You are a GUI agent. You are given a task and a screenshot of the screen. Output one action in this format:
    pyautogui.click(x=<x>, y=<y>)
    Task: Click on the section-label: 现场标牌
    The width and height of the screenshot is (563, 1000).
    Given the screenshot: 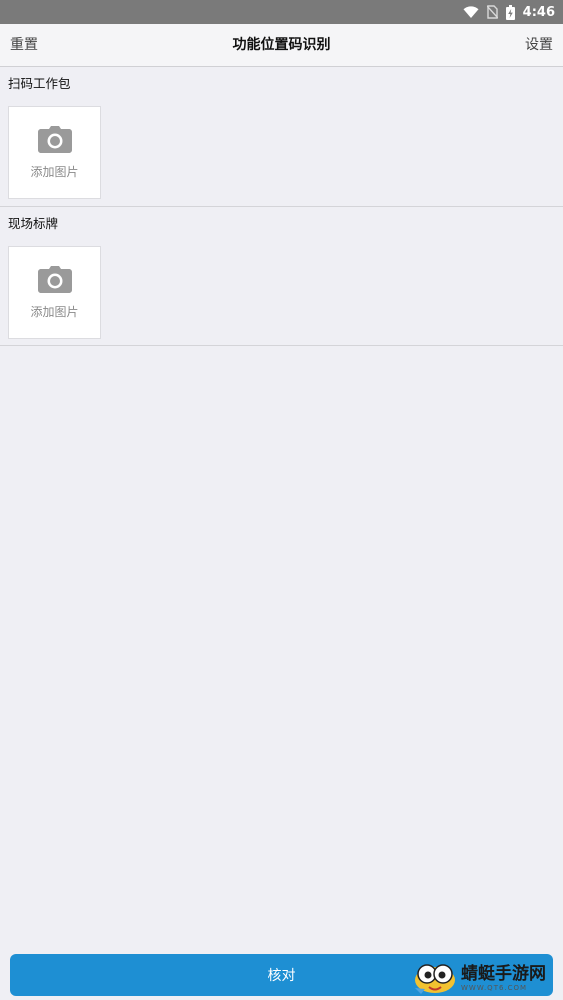 What is the action you would take?
    pyautogui.click(x=33, y=223)
    